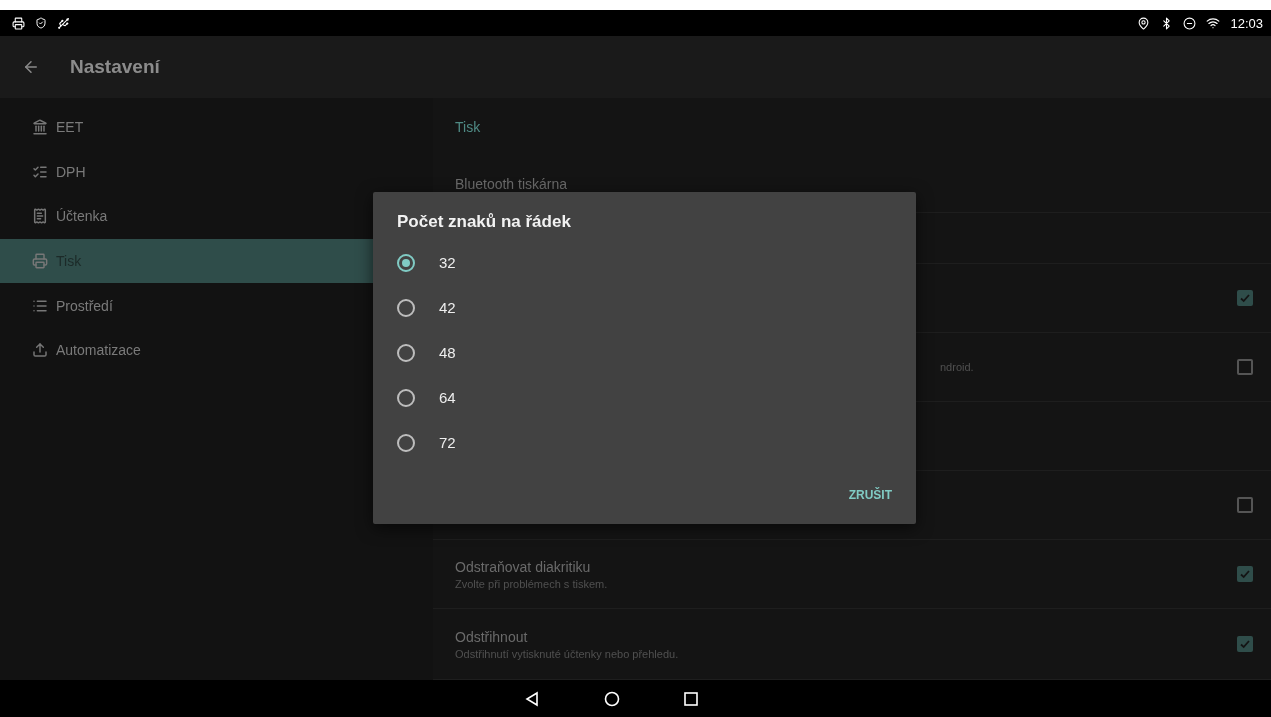  What do you see at coordinates (611, 698) in the screenshot?
I see `home-icon` at bounding box center [611, 698].